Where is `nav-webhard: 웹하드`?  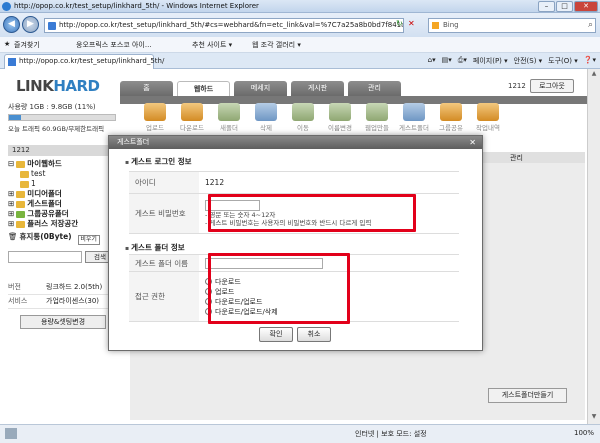 nav-webhard: 웹하드 is located at coordinates (203, 88).